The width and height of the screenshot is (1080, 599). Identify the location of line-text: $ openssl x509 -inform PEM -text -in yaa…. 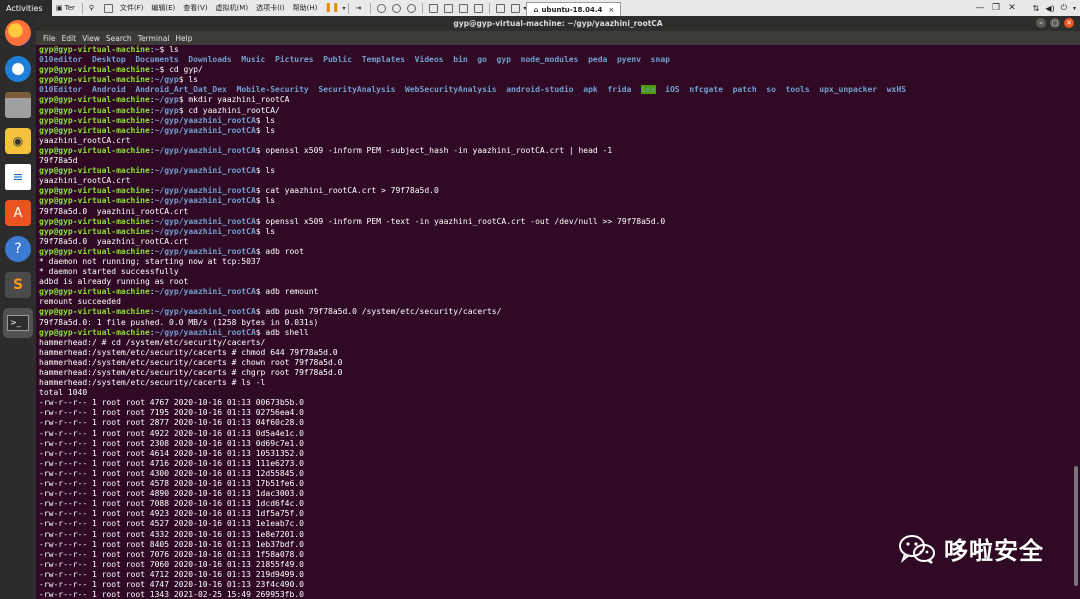
(460, 221).